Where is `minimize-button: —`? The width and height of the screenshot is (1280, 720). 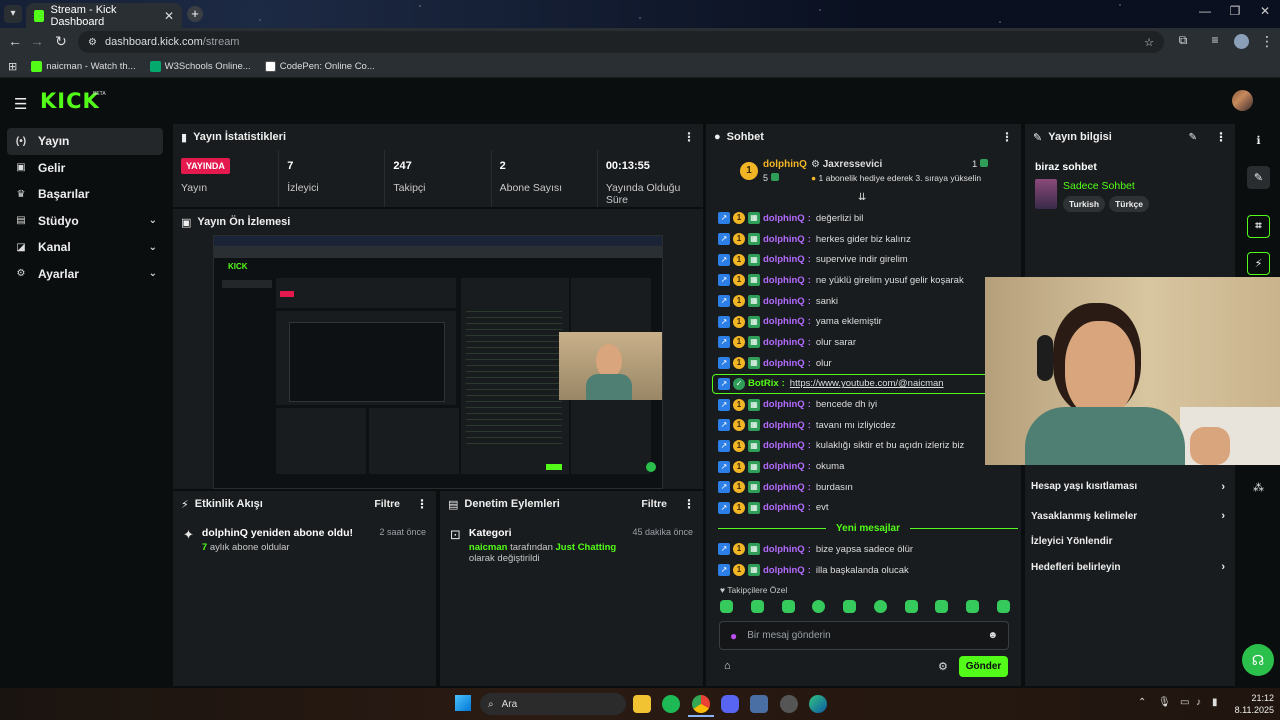
minimize-button: — is located at coordinates (1205, 11).